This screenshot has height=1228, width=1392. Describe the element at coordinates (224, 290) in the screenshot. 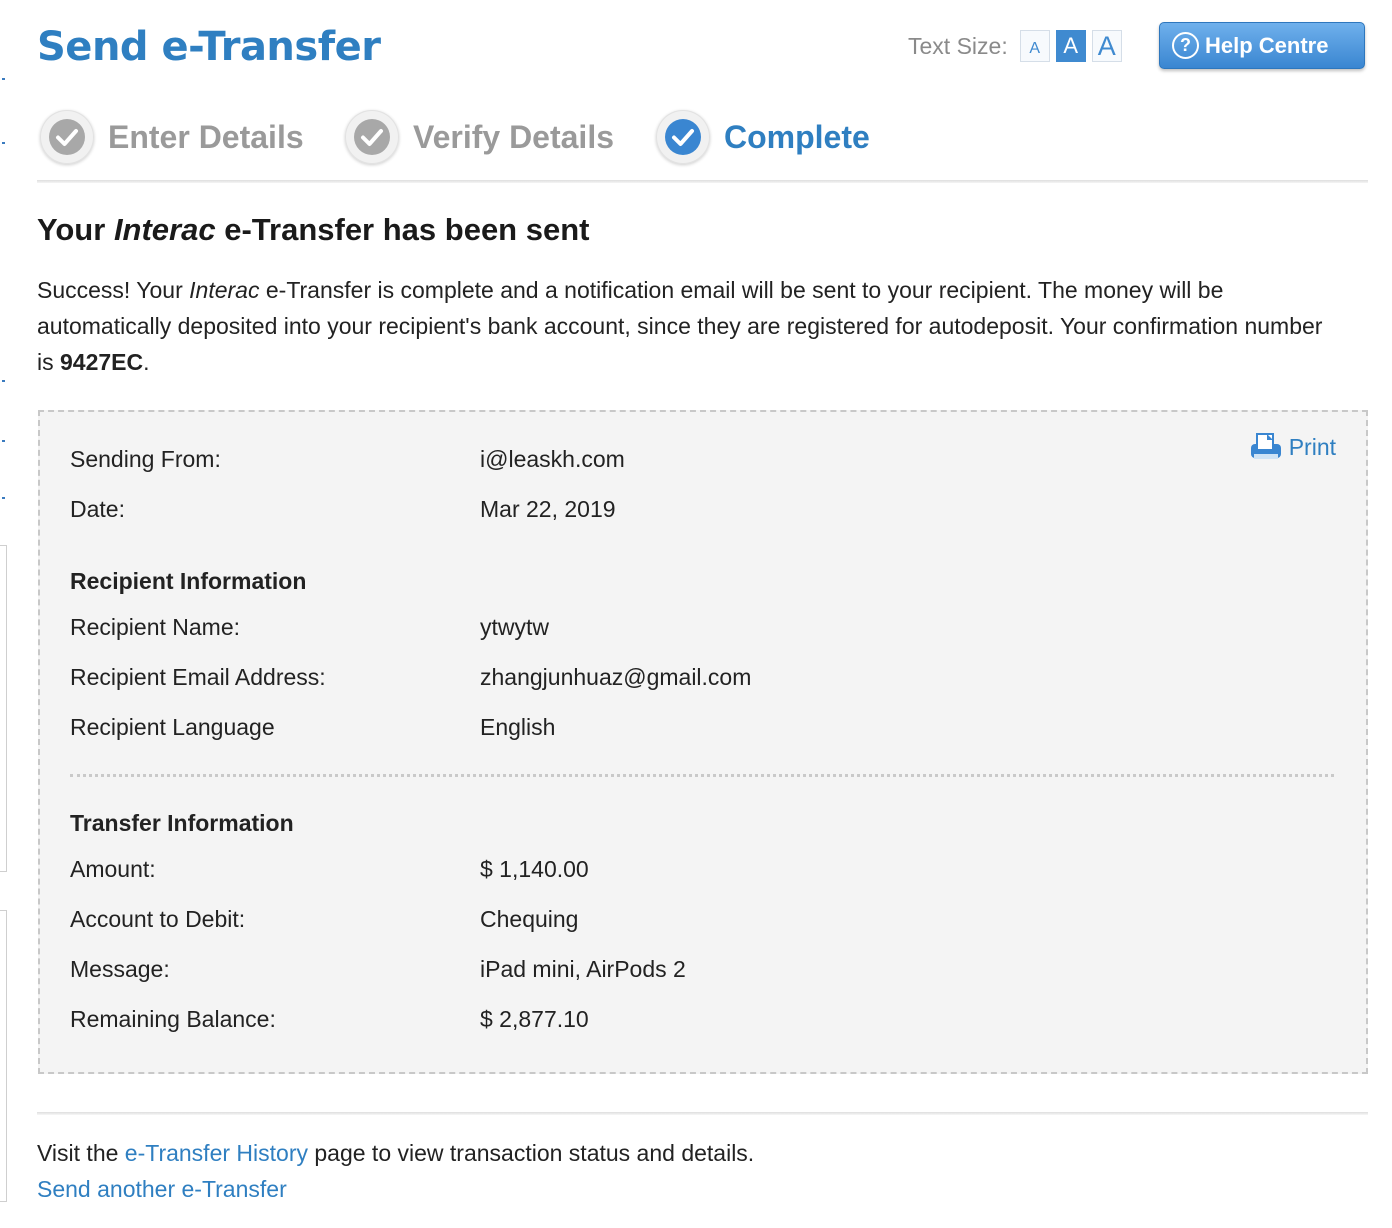

I see `message-brand: Interac` at that location.